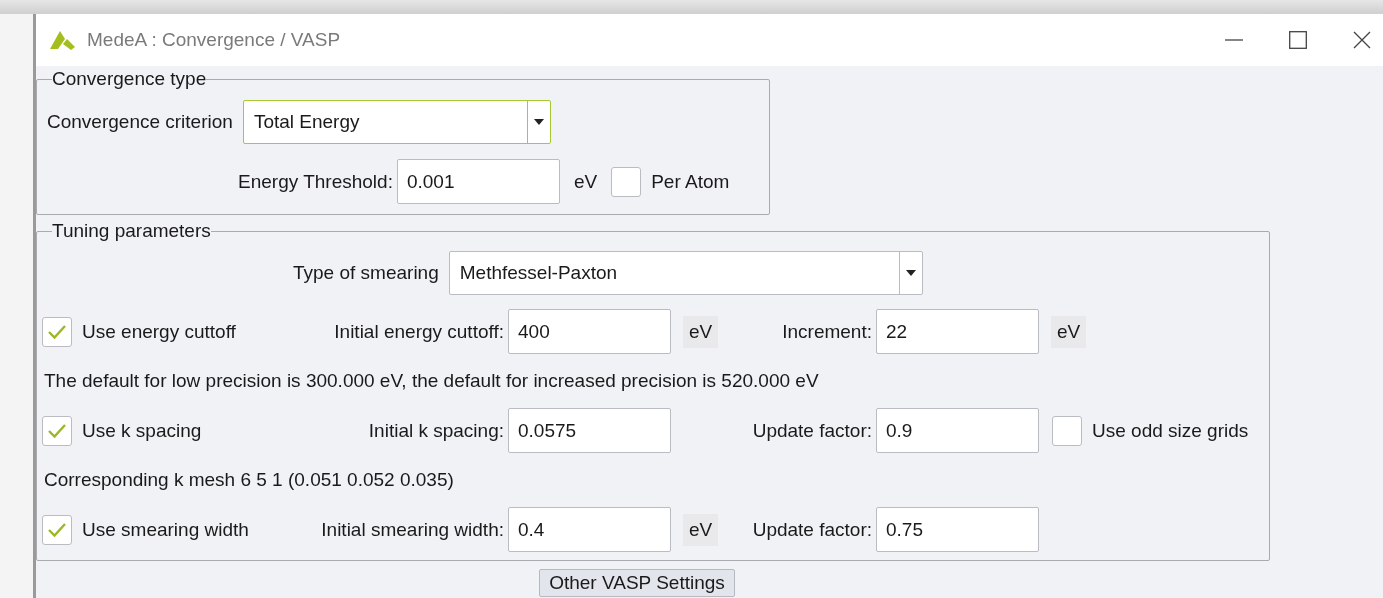  What do you see at coordinates (159, 331) in the screenshot?
I see `checkbox-label: Use energy cuttoff` at bounding box center [159, 331].